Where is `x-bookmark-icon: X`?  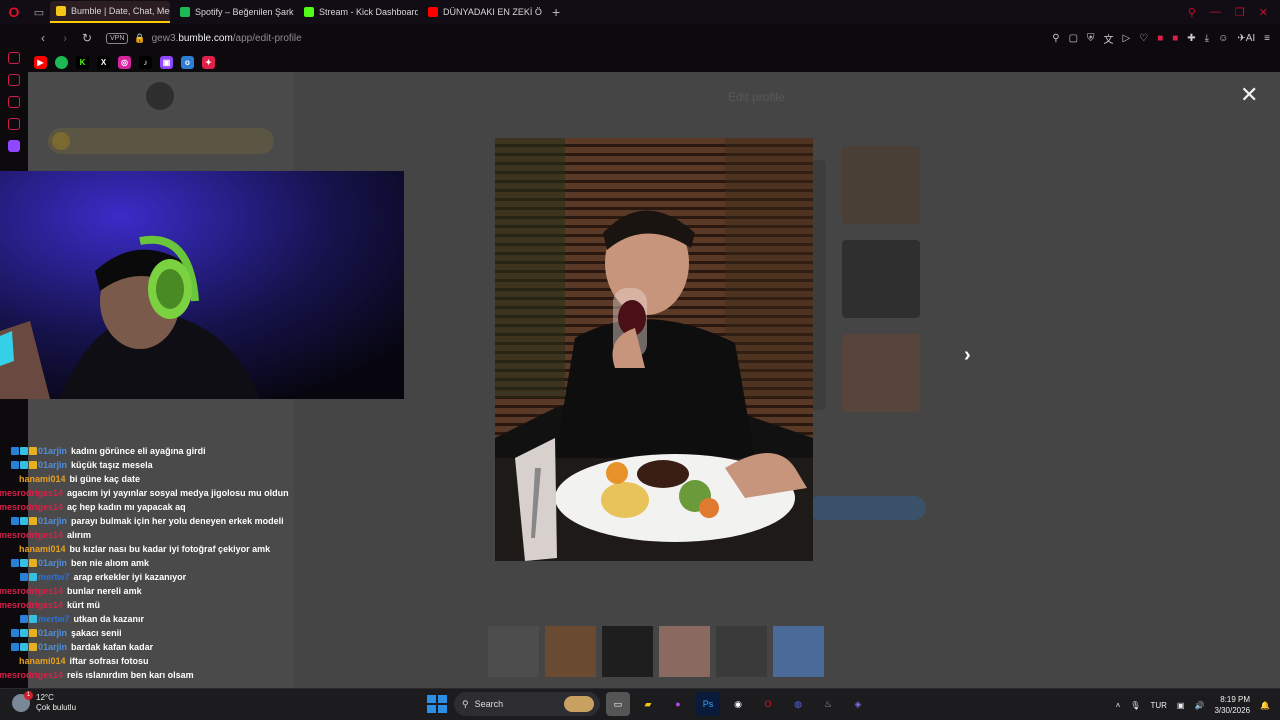 x-bookmark-icon: X is located at coordinates (103, 62).